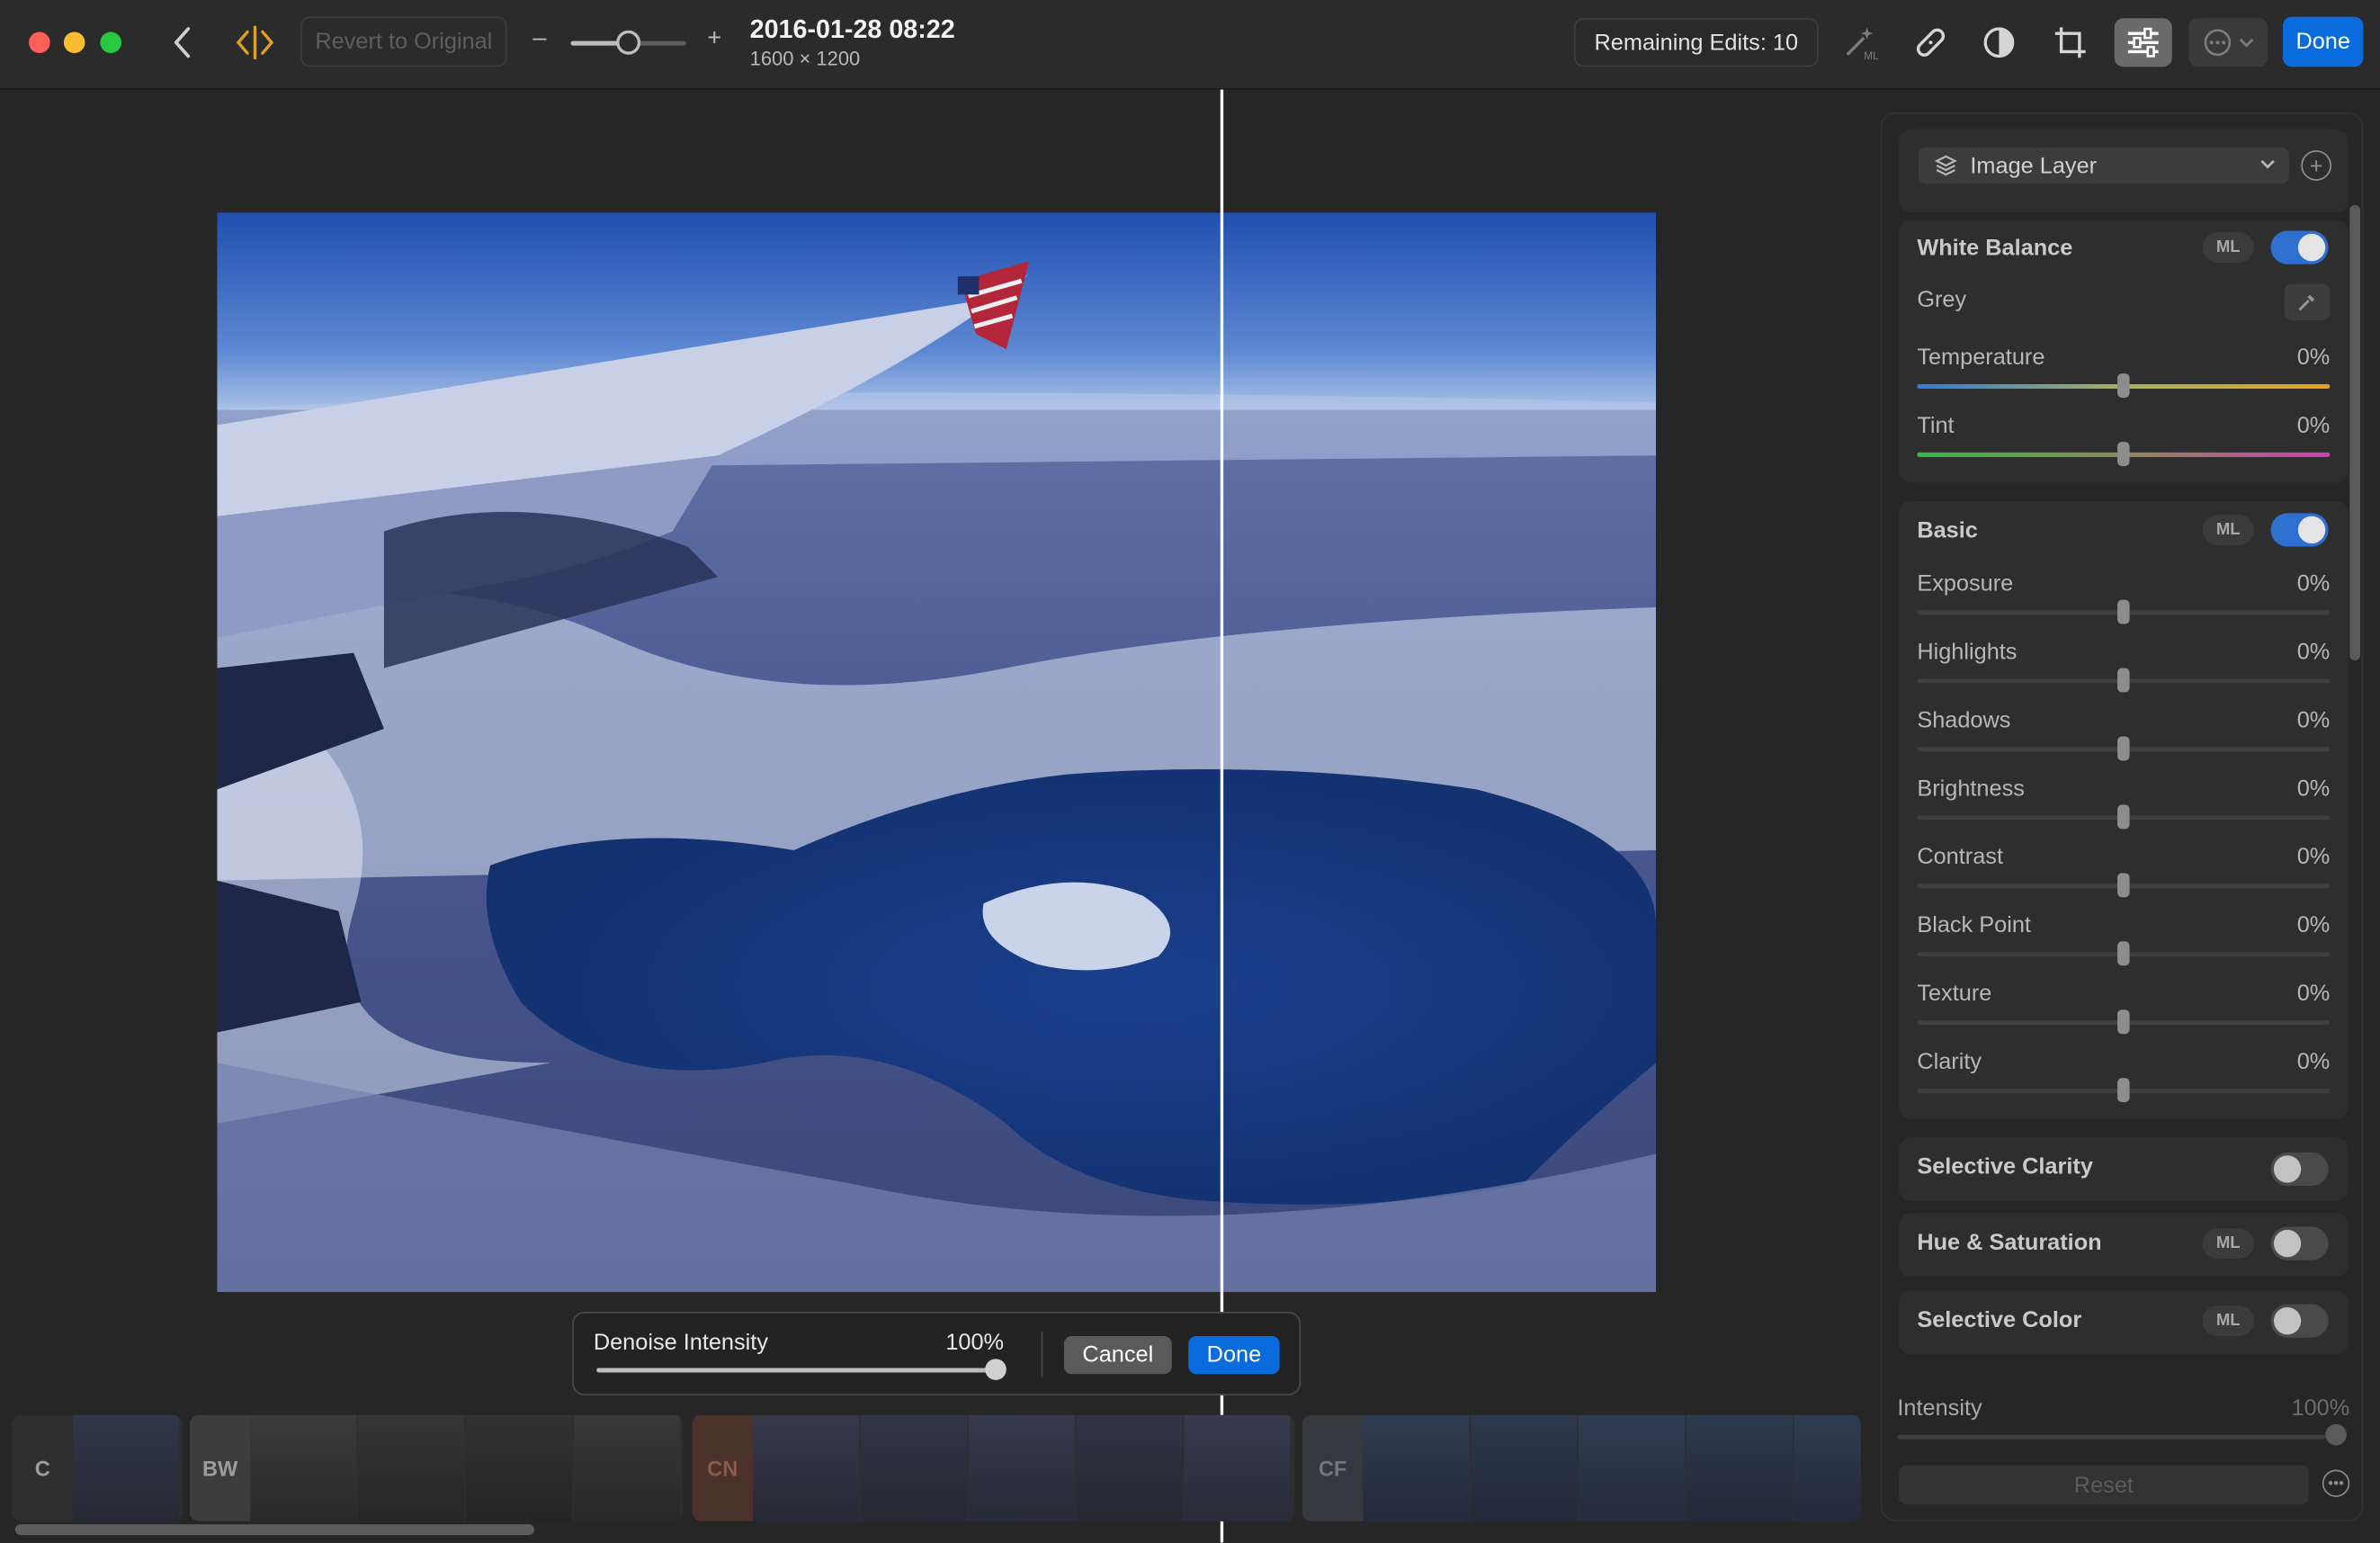 The image size is (2380, 1543). What do you see at coordinates (255, 42) in the screenshot?
I see `compare-button` at bounding box center [255, 42].